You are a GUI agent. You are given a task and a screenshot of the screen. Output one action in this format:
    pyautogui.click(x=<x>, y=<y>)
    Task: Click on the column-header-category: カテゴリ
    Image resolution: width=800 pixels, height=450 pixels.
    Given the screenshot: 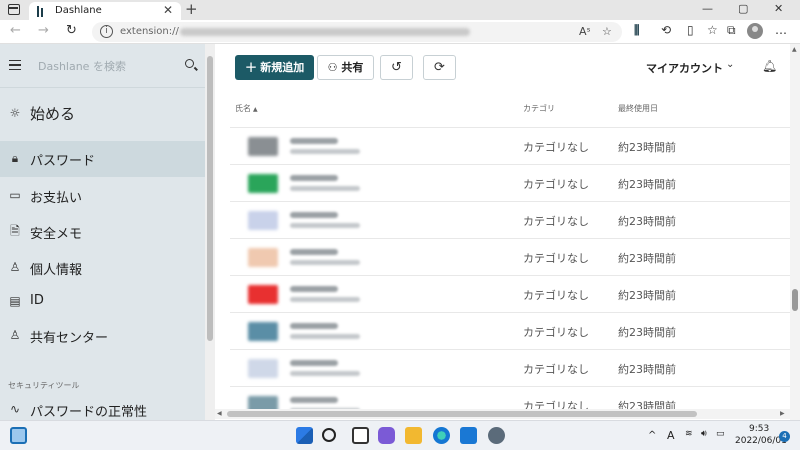 What is the action you would take?
    pyautogui.click(x=539, y=108)
    